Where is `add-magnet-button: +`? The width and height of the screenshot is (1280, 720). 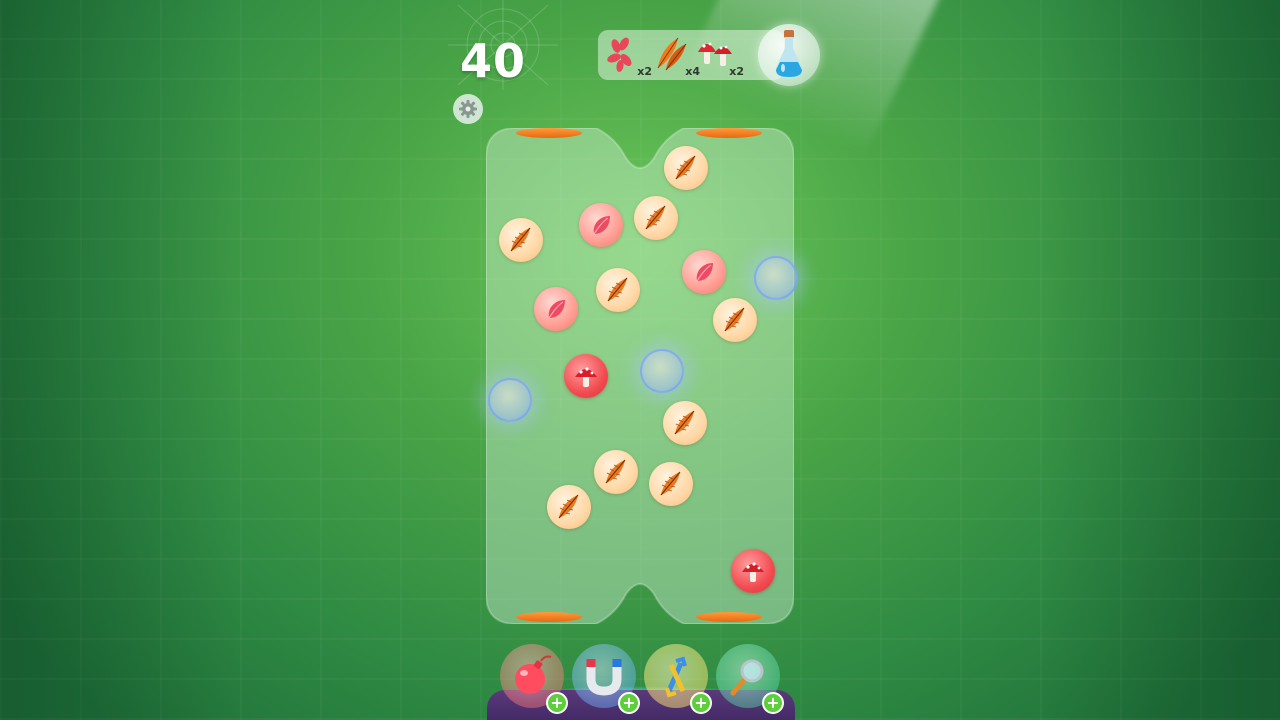 add-magnet-button: + is located at coordinates (629, 703).